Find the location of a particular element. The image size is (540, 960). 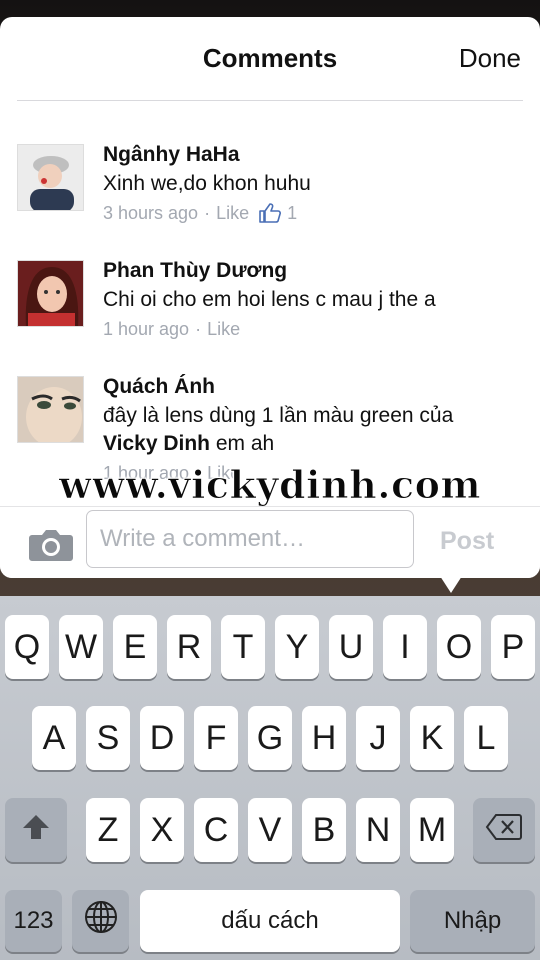

comment-text: Chi oi cho em hoi lens c mau j the a is located at coordinates (269, 299).